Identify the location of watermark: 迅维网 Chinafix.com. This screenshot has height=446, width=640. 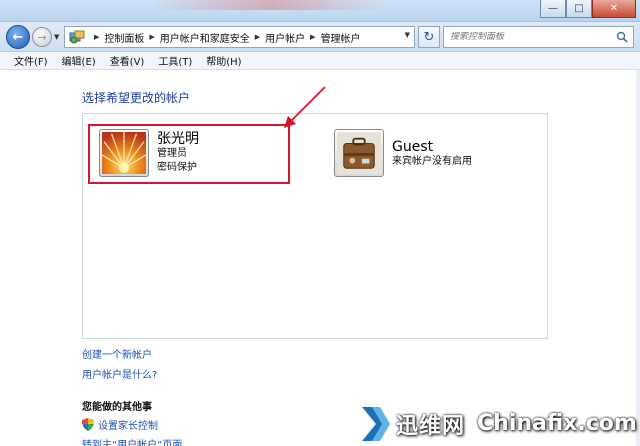
(501, 423).